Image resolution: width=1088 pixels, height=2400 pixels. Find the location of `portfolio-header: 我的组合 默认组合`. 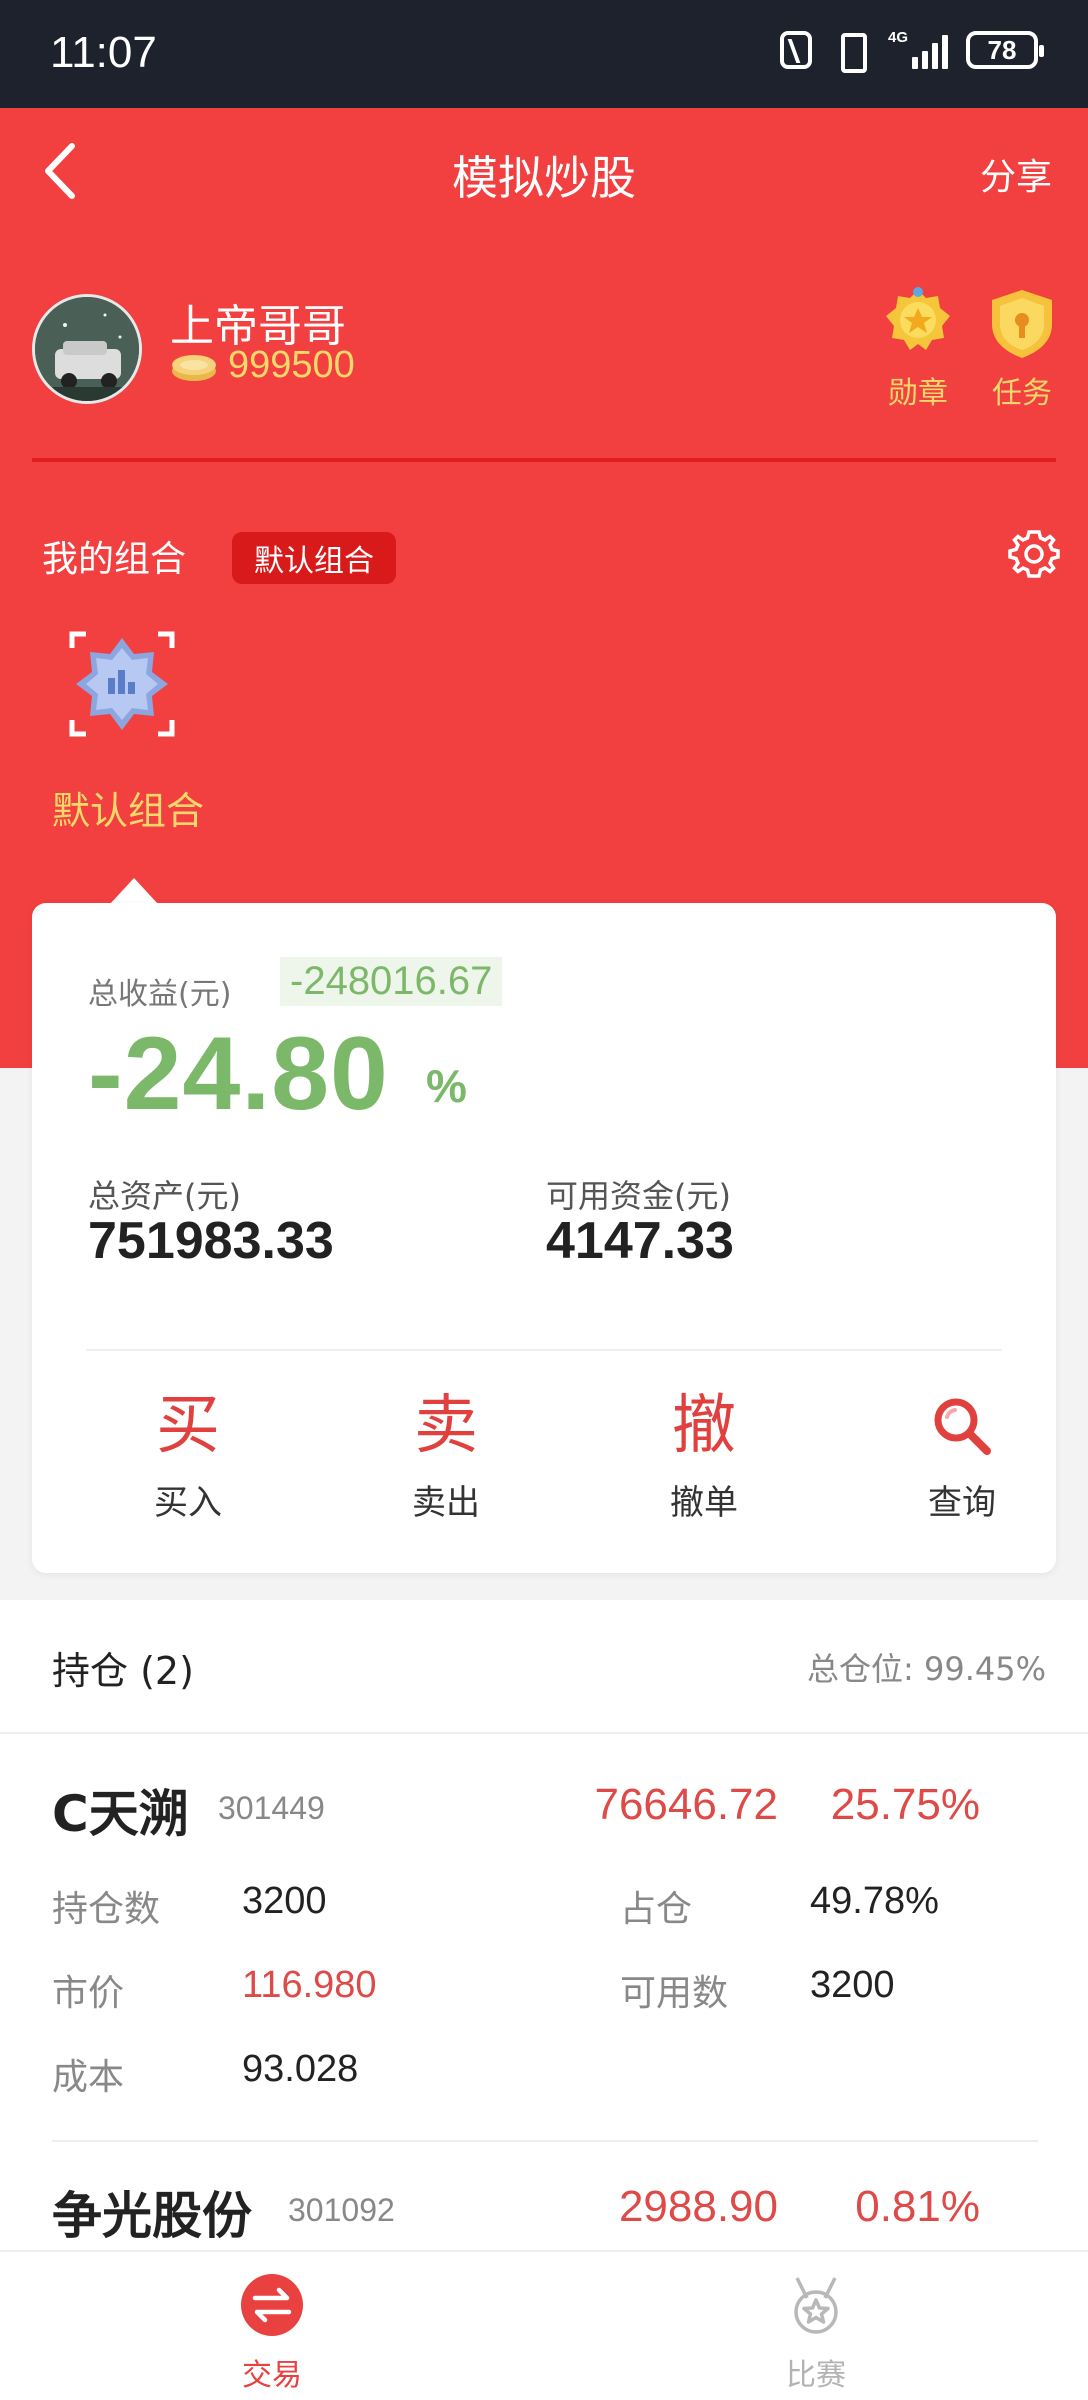

portfolio-header: 我的组合 默认组合 is located at coordinates (552, 556).